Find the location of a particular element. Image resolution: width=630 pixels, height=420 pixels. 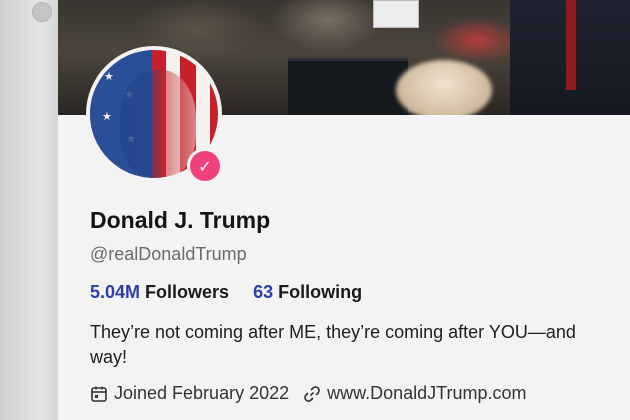

follow-stats: 5.04M Followers 63 Following is located at coordinates (226, 292).